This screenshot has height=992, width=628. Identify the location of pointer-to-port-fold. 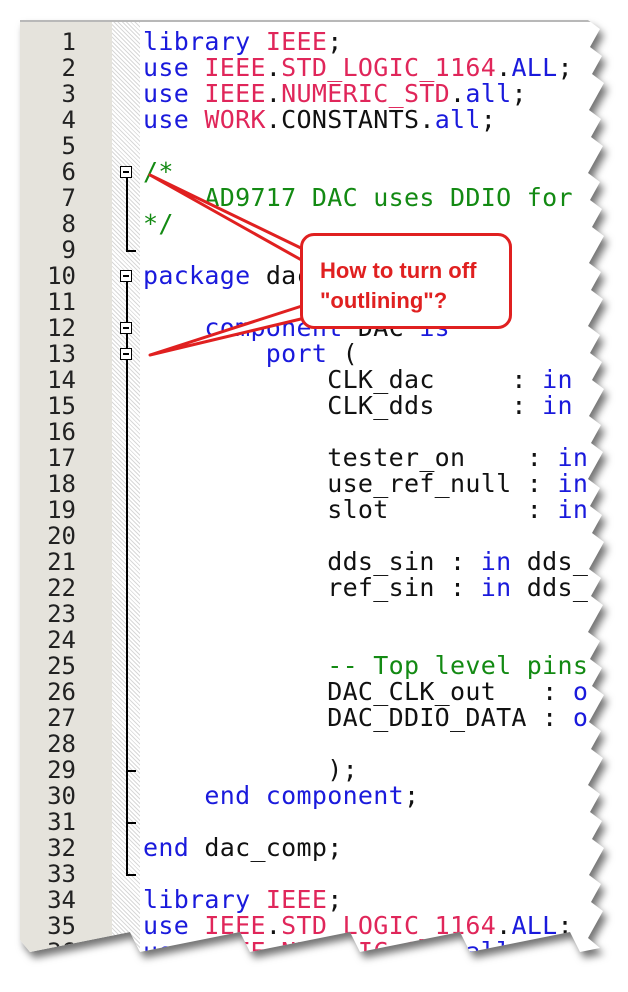
(227, 330).